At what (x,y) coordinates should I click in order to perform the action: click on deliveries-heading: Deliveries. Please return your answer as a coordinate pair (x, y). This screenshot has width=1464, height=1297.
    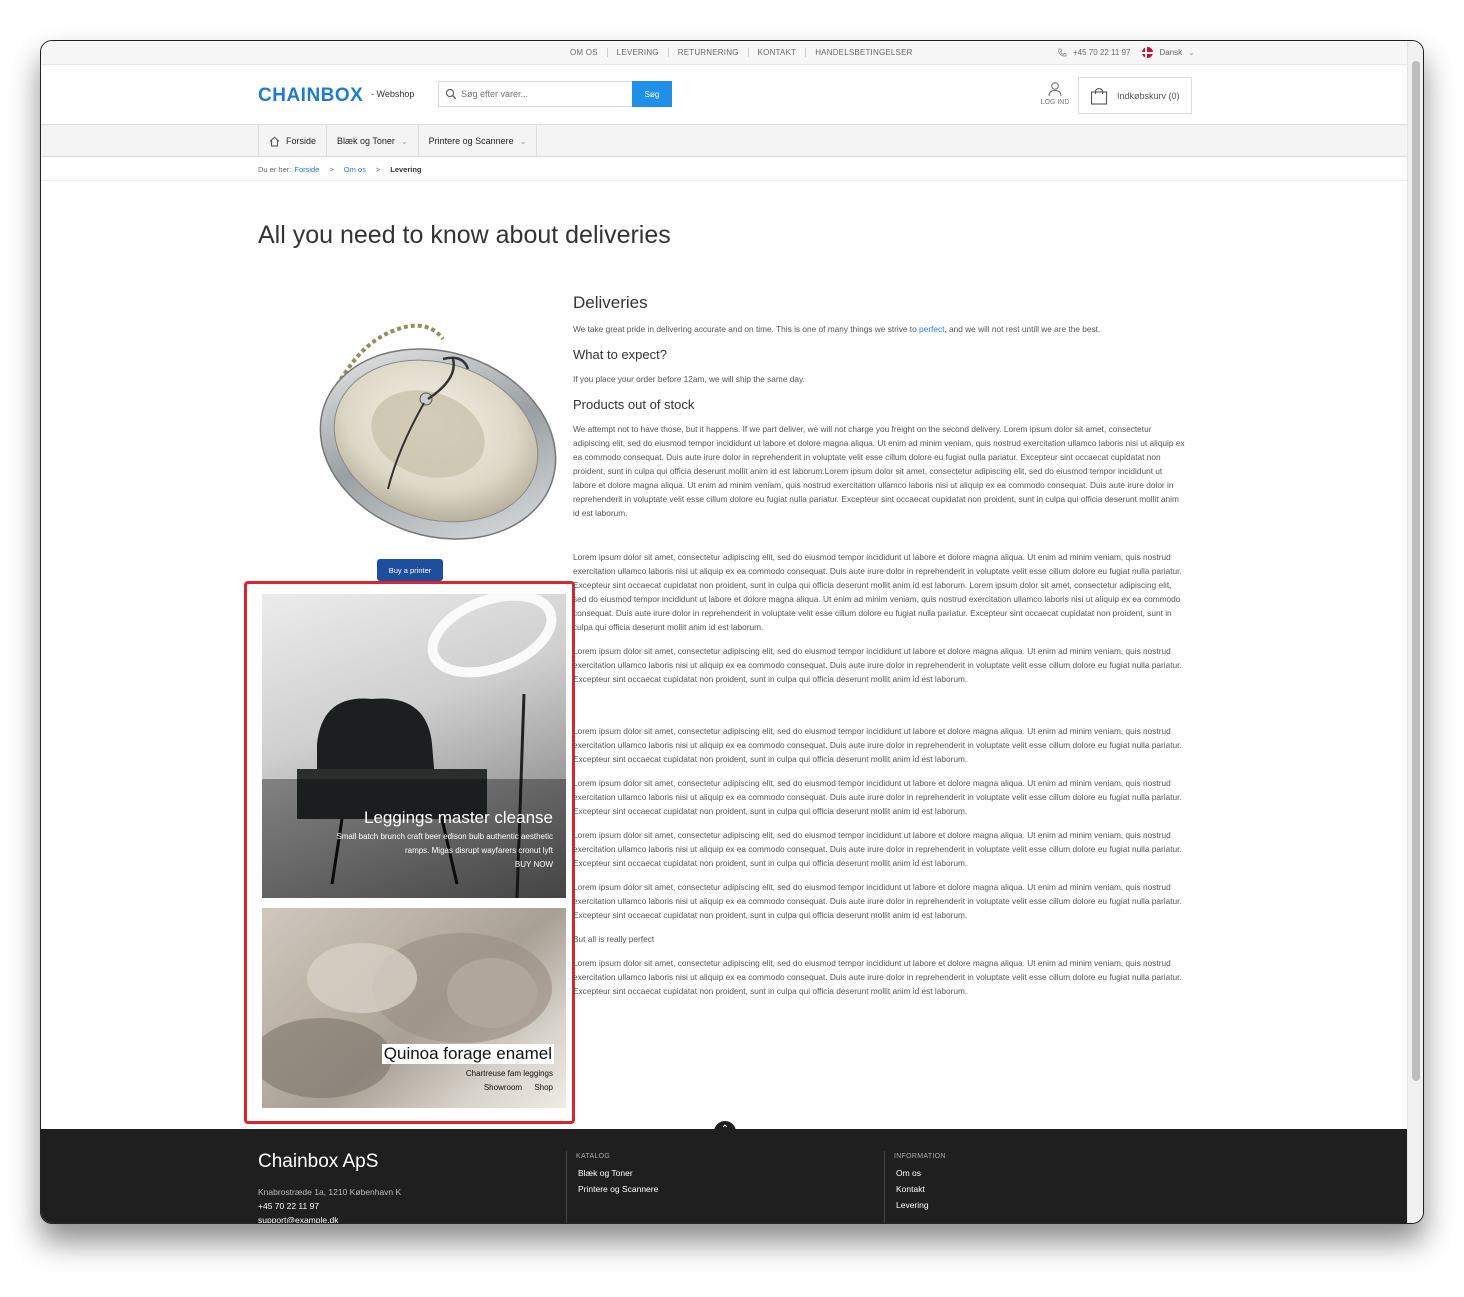
    Looking at the image, I should click on (610, 302).